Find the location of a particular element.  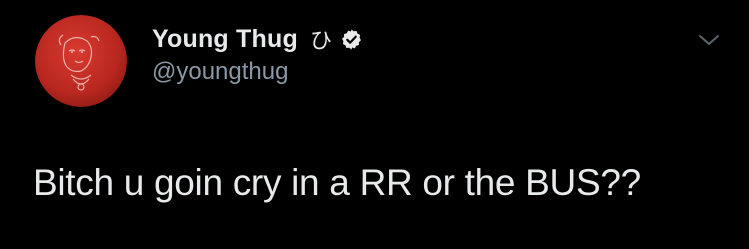

author-name-glyph: ひ is located at coordinates (320, 41).